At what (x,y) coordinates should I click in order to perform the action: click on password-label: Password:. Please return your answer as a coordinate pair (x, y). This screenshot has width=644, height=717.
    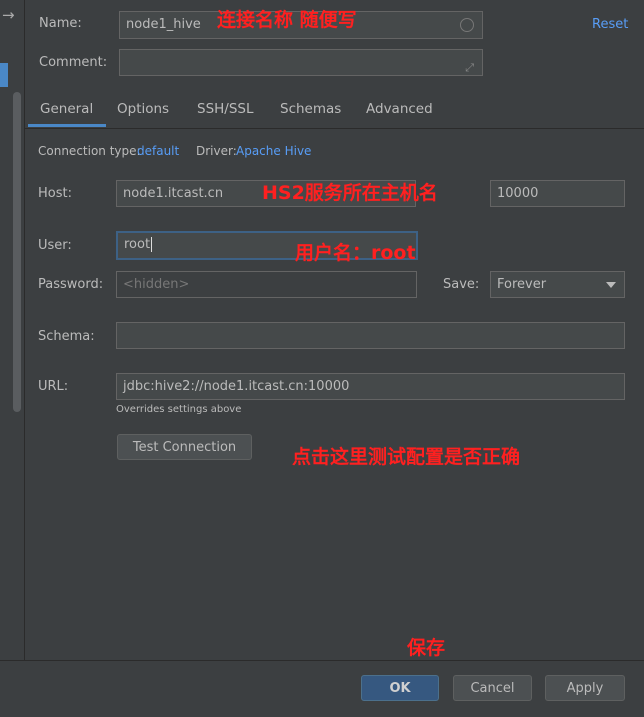
    Looking at the image, I should click on (71, 284).